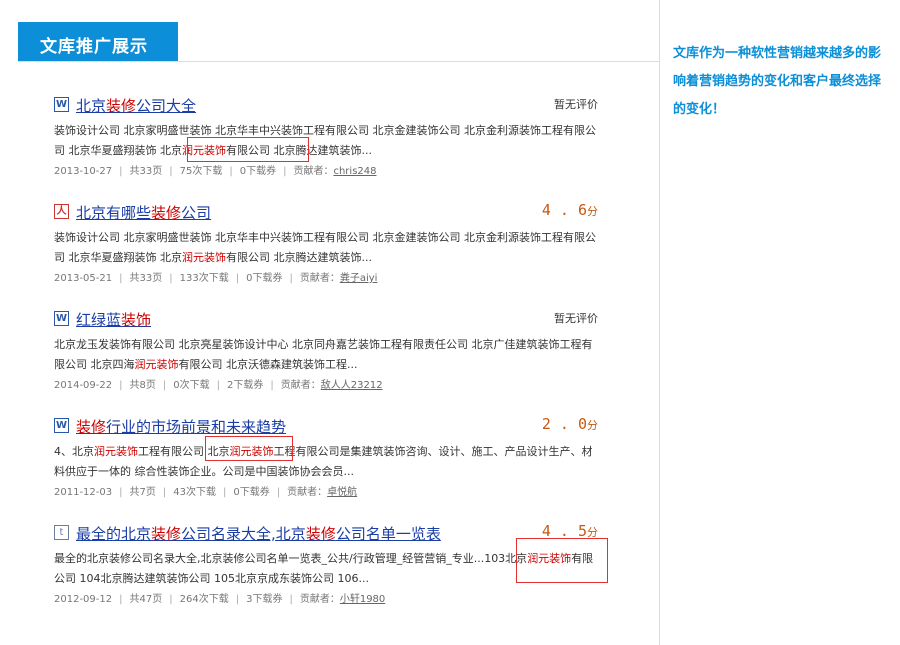  Describe the element at coordinates (196, 213) in the screenshot. I see `text-segment: 公司` at that location.